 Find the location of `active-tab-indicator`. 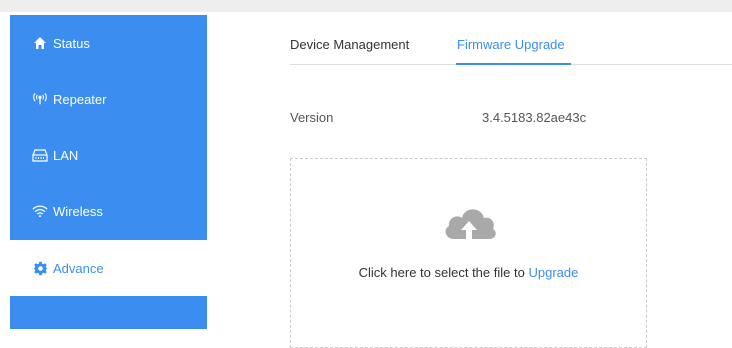

active-tab-indicator is located at coordinates (513, 64).